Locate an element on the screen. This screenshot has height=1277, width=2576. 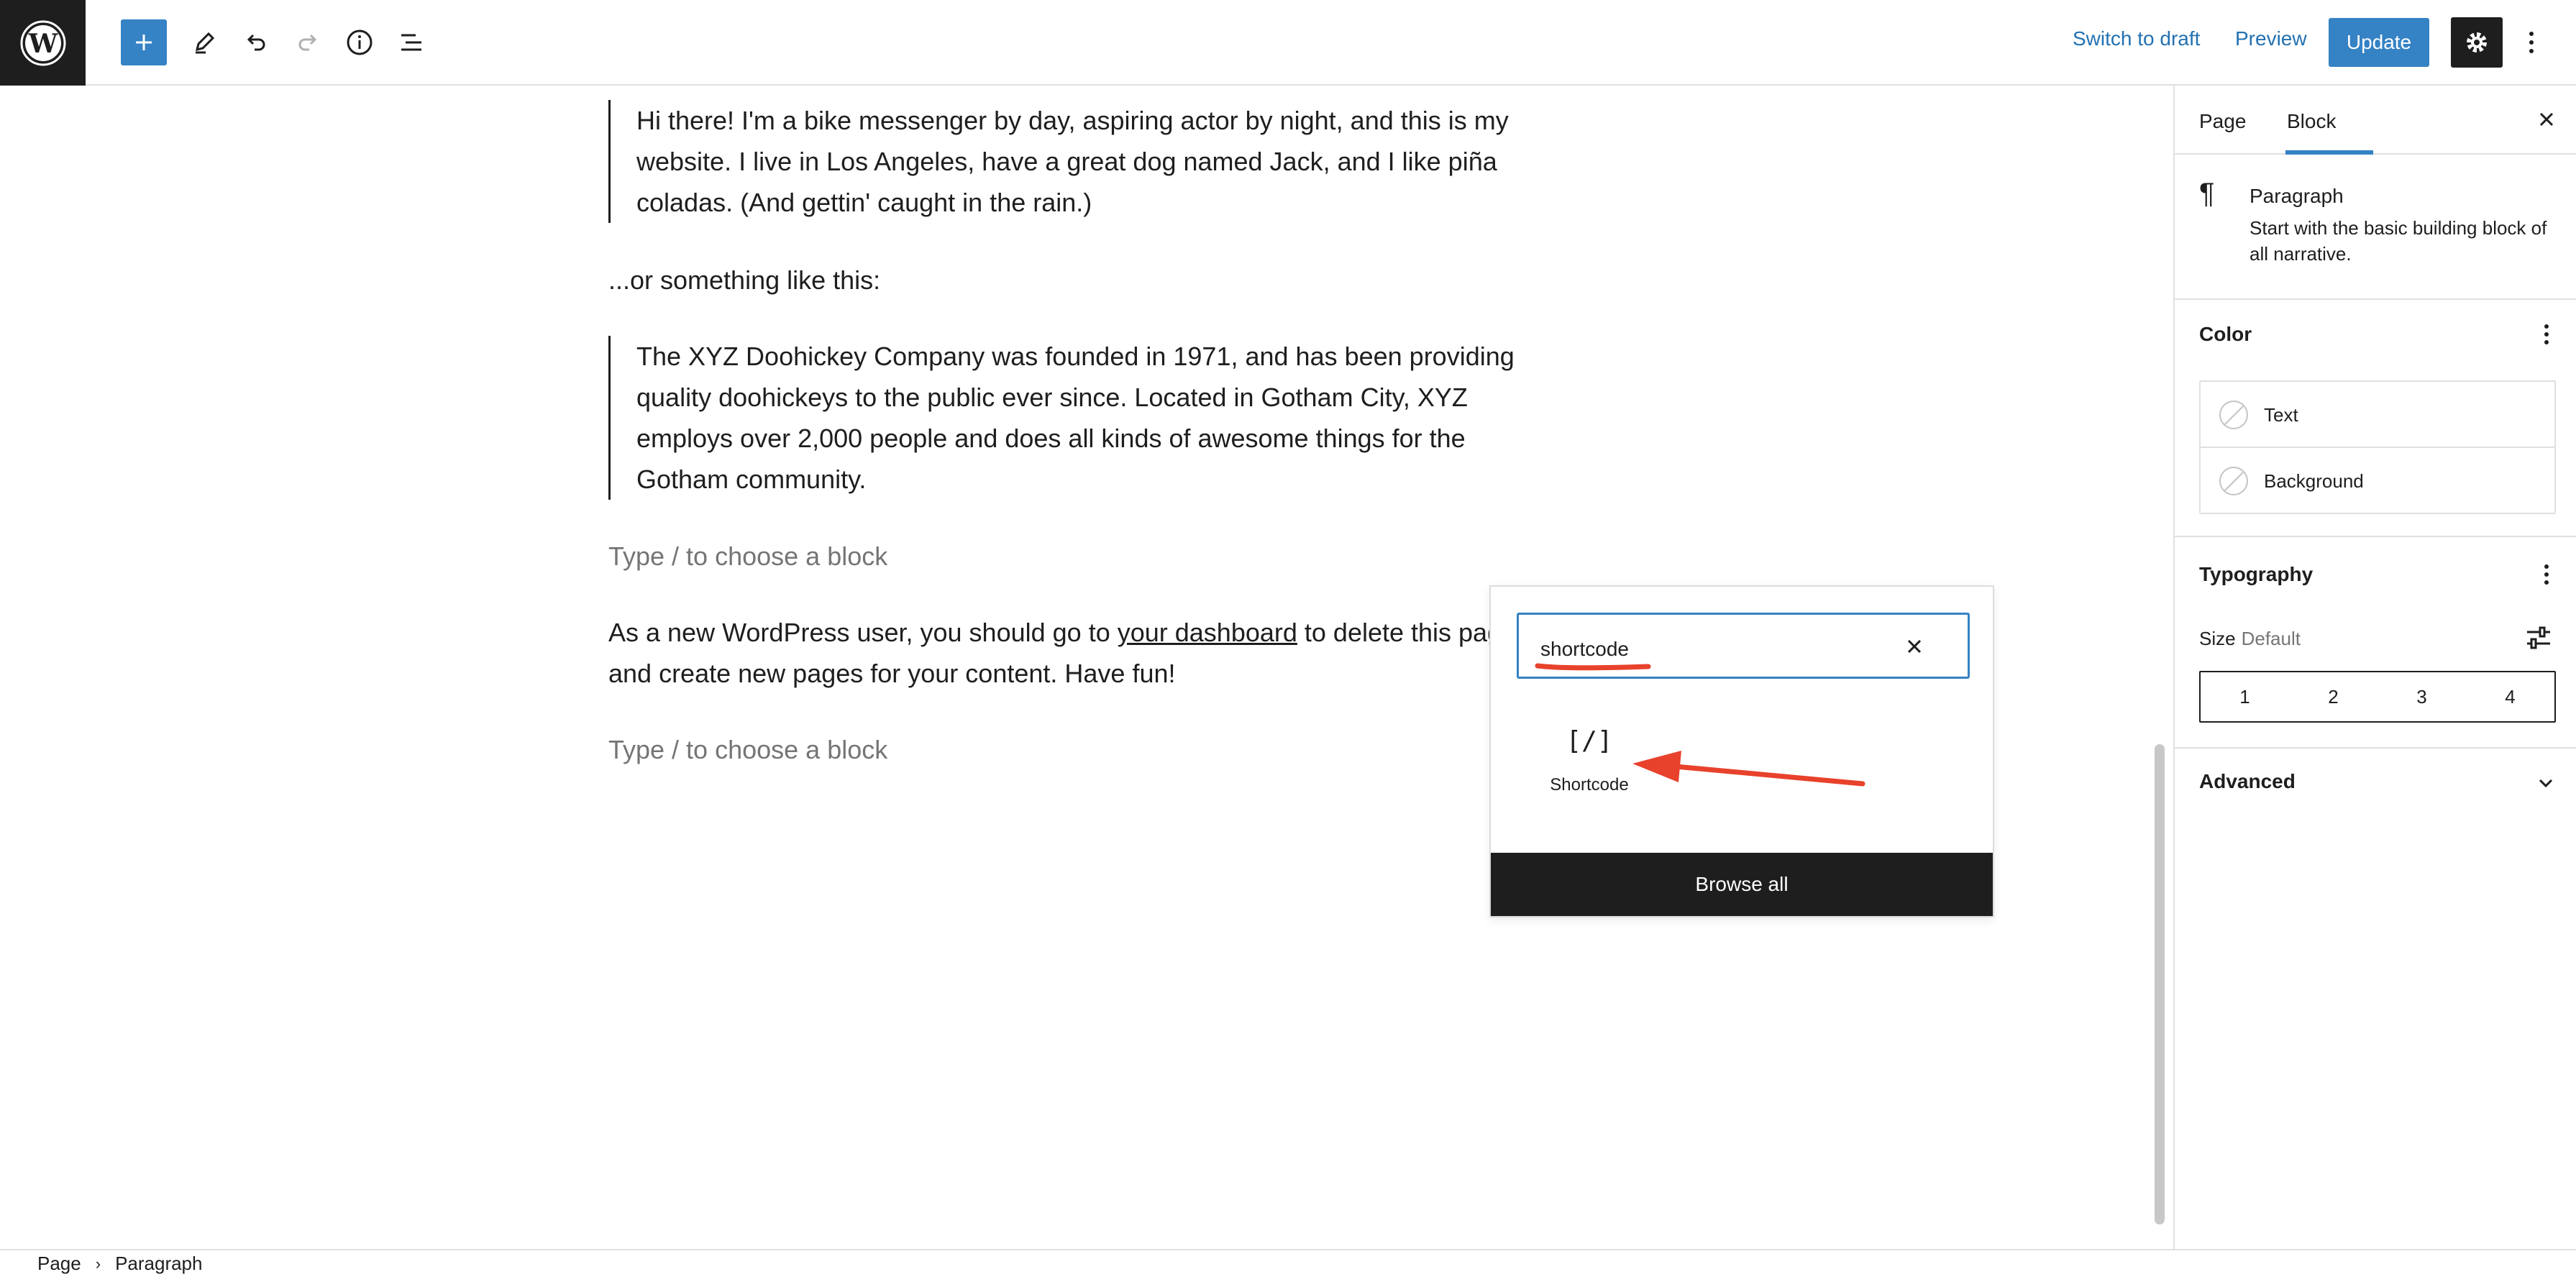
list-view-button is located at coordinates (411, 42).